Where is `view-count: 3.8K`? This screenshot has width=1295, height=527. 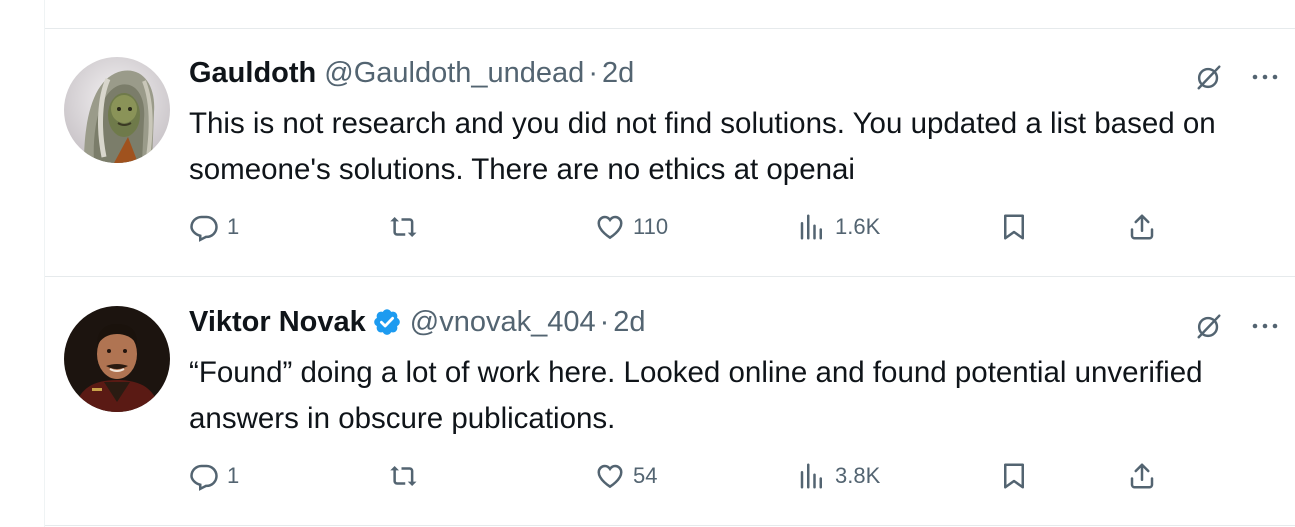 view-count: 3.8K is located at coordinates (858, 475).